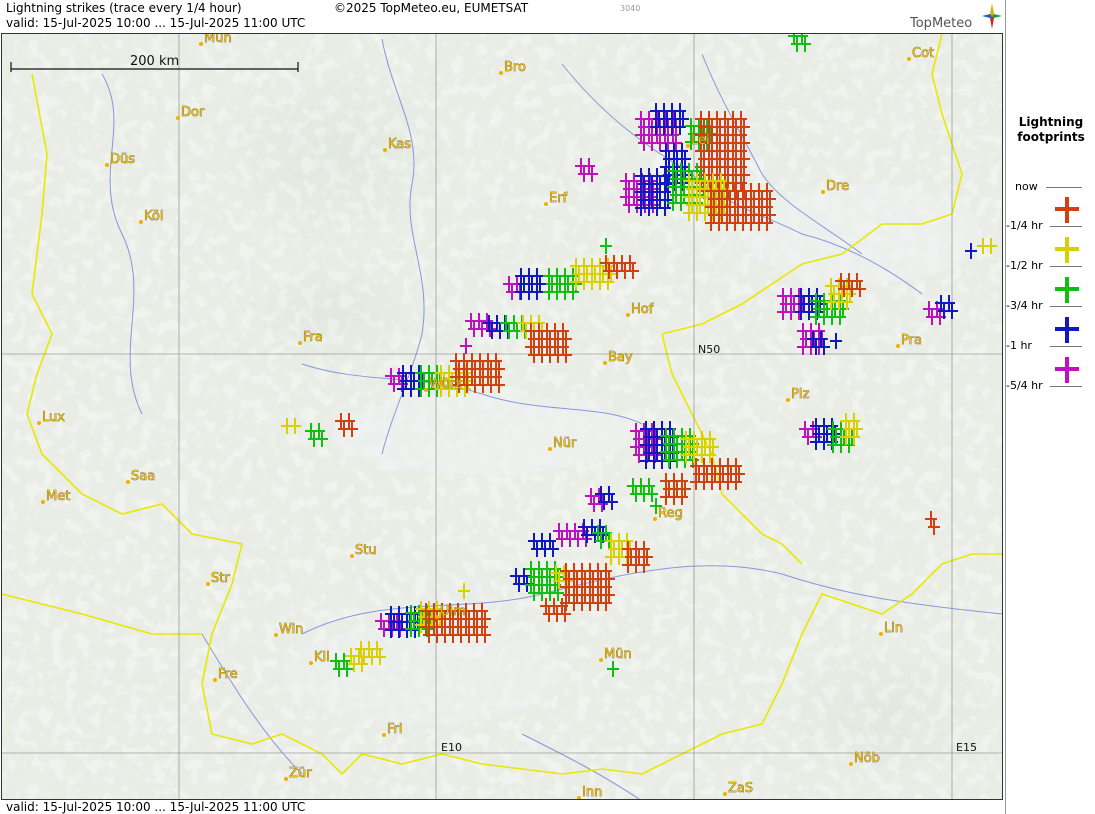 This screenshot has width=1095, height=814. What do you see at coordinates (124, 8) in the screenshot?
I see `map-title: Lightning strikes (trace every 1/4 hour)` at bounding box center [124, 8].